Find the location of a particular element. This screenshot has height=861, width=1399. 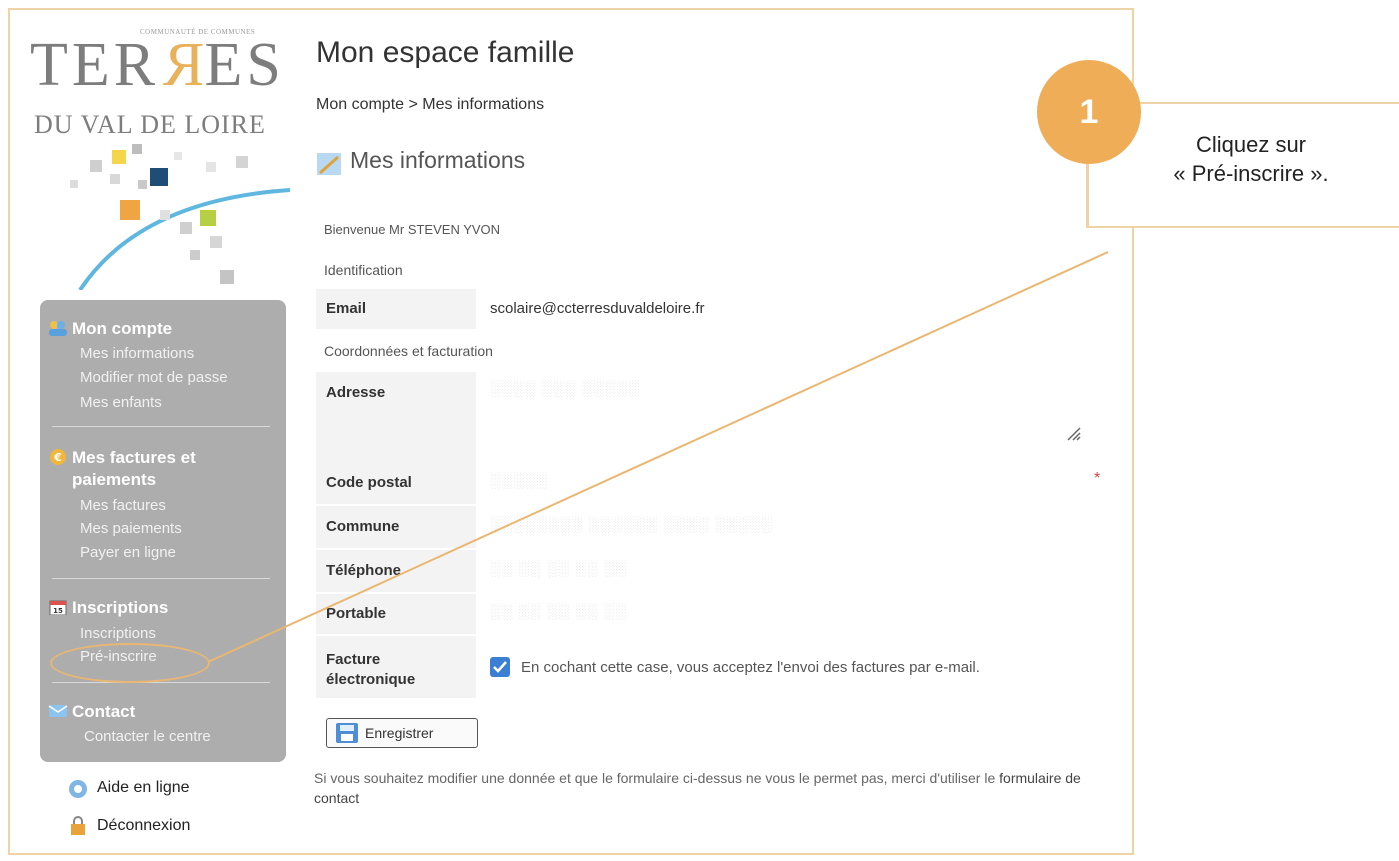

sidebar-heading-invoices-line2: paiements is located at coordinates (114, 479).